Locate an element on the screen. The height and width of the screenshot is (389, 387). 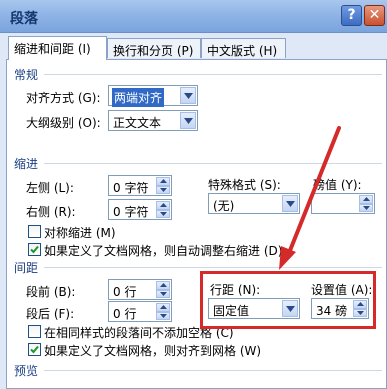
tab-asian-typography: 中文版式 (H) is located at coordinates (243, 48).